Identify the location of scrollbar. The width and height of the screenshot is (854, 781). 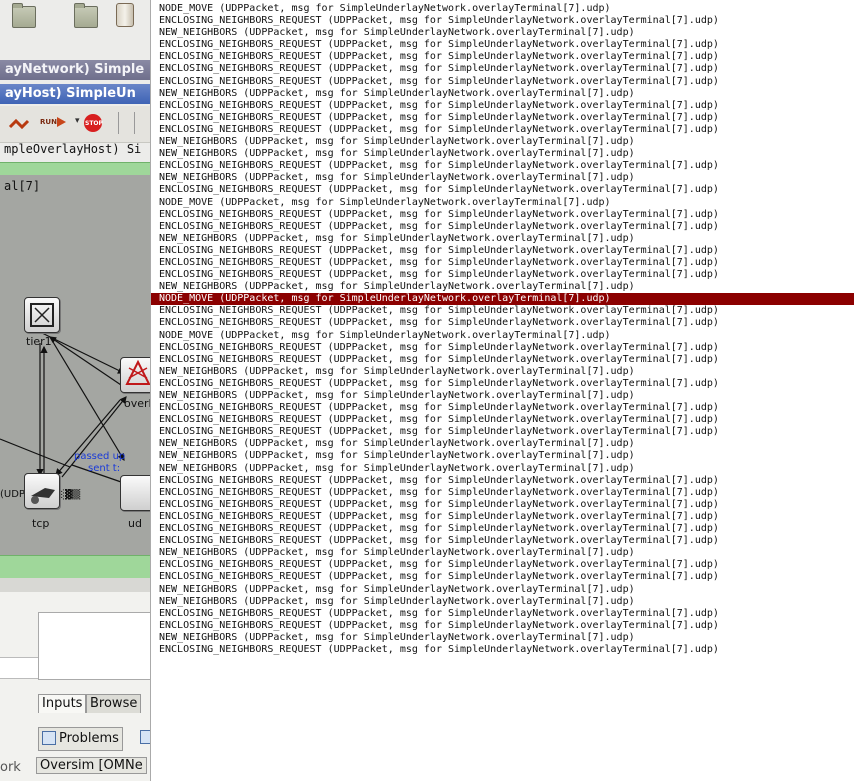
(75, 585).